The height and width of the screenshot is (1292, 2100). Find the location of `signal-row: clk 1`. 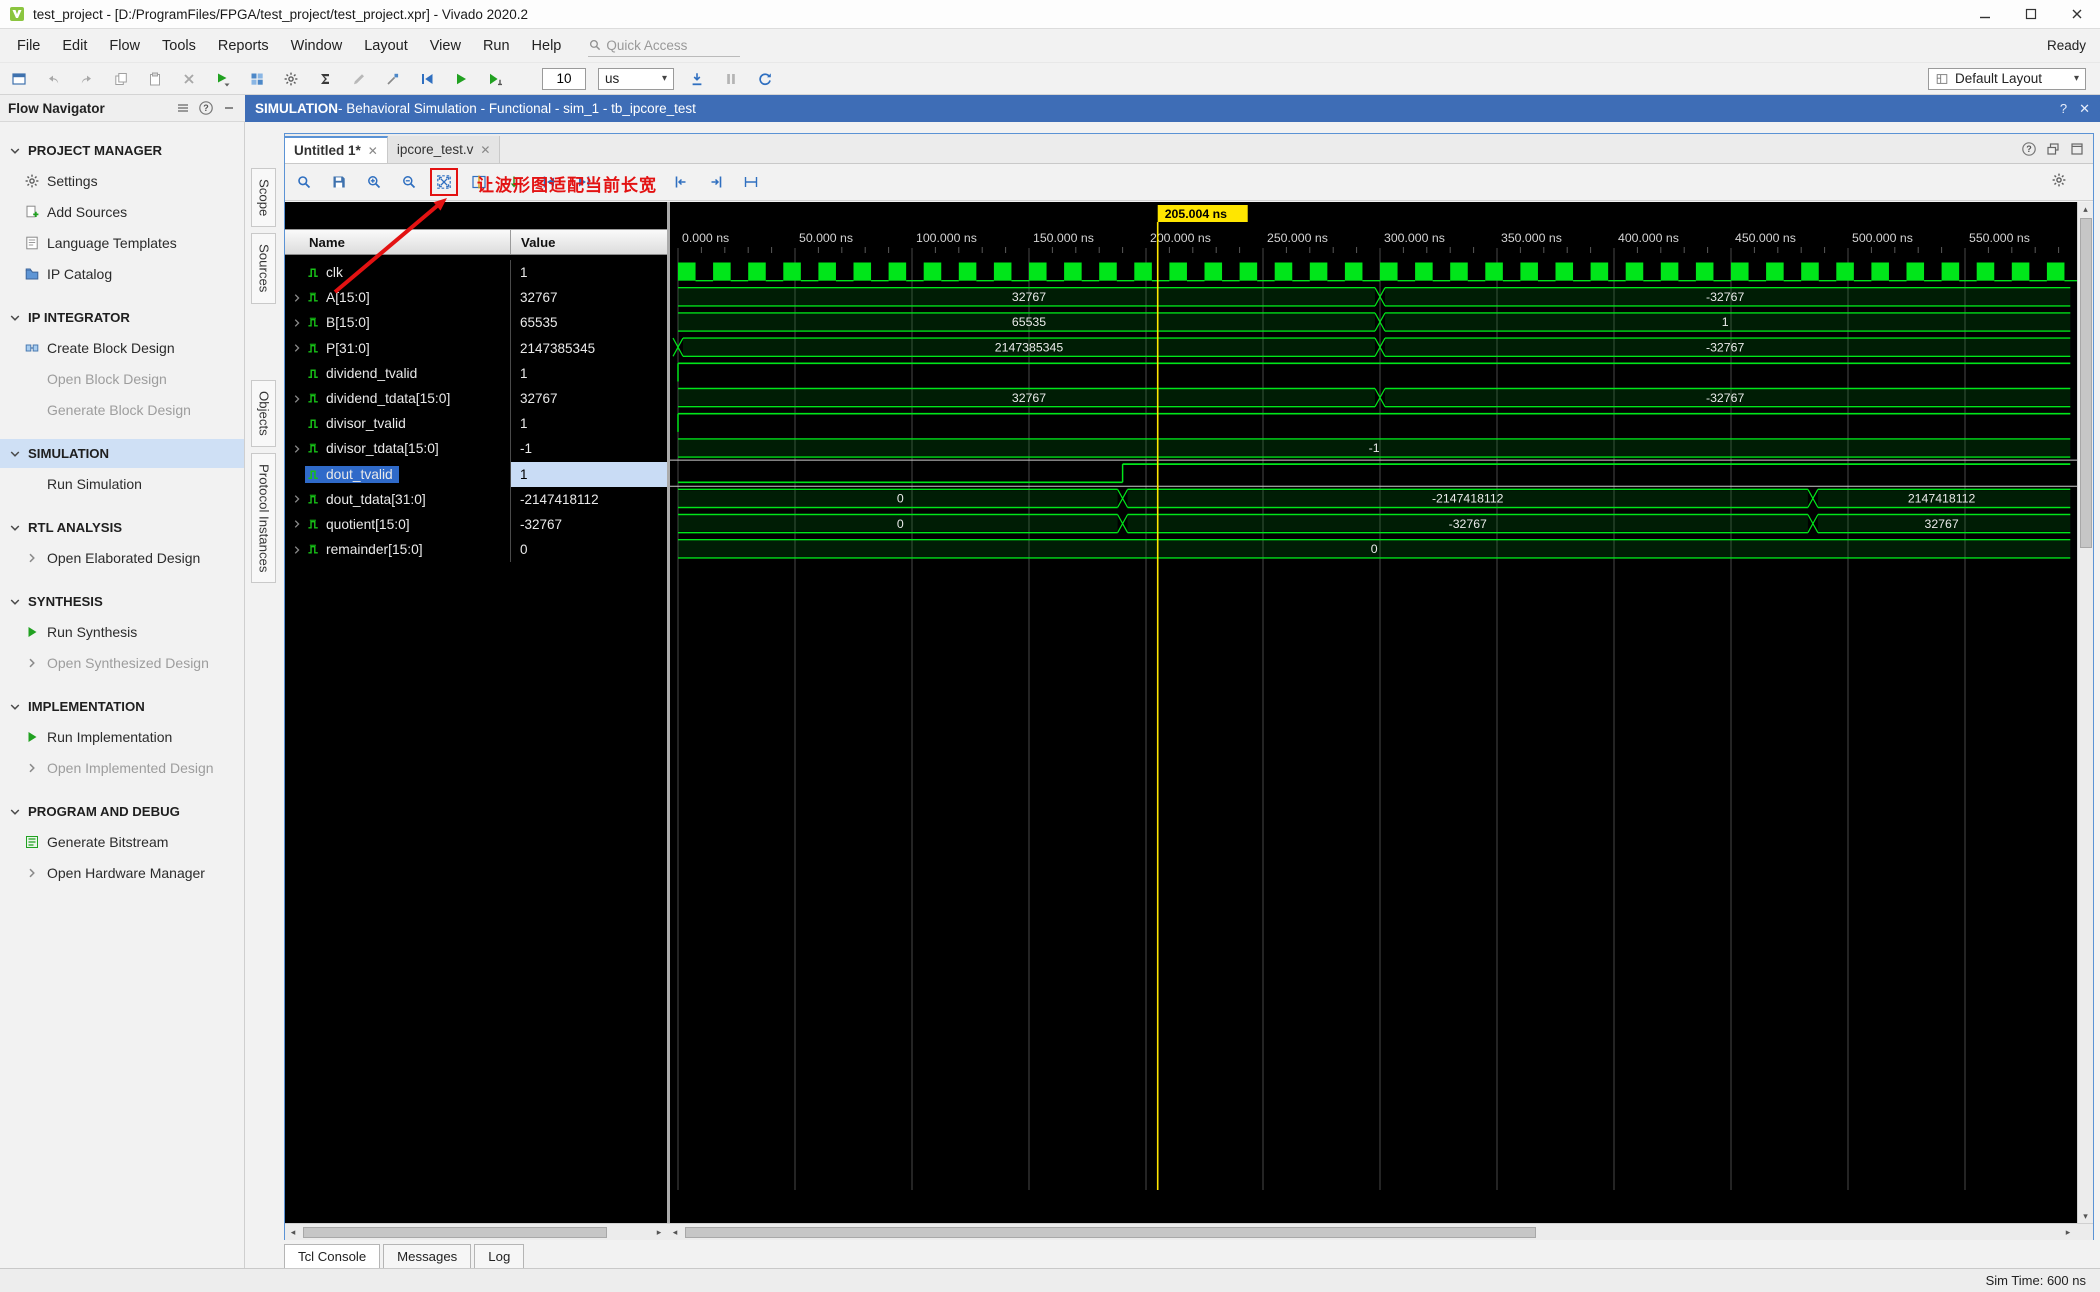

signal-row: clk 1 is located at coordinates (476, 273).